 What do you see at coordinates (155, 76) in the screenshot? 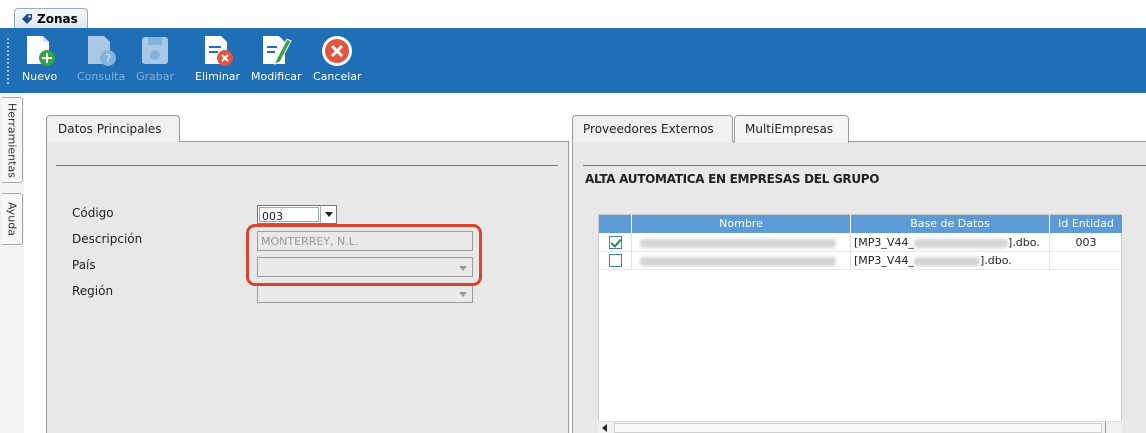
I see `grabar-label: Grabar` at bounding box center [155, 76].